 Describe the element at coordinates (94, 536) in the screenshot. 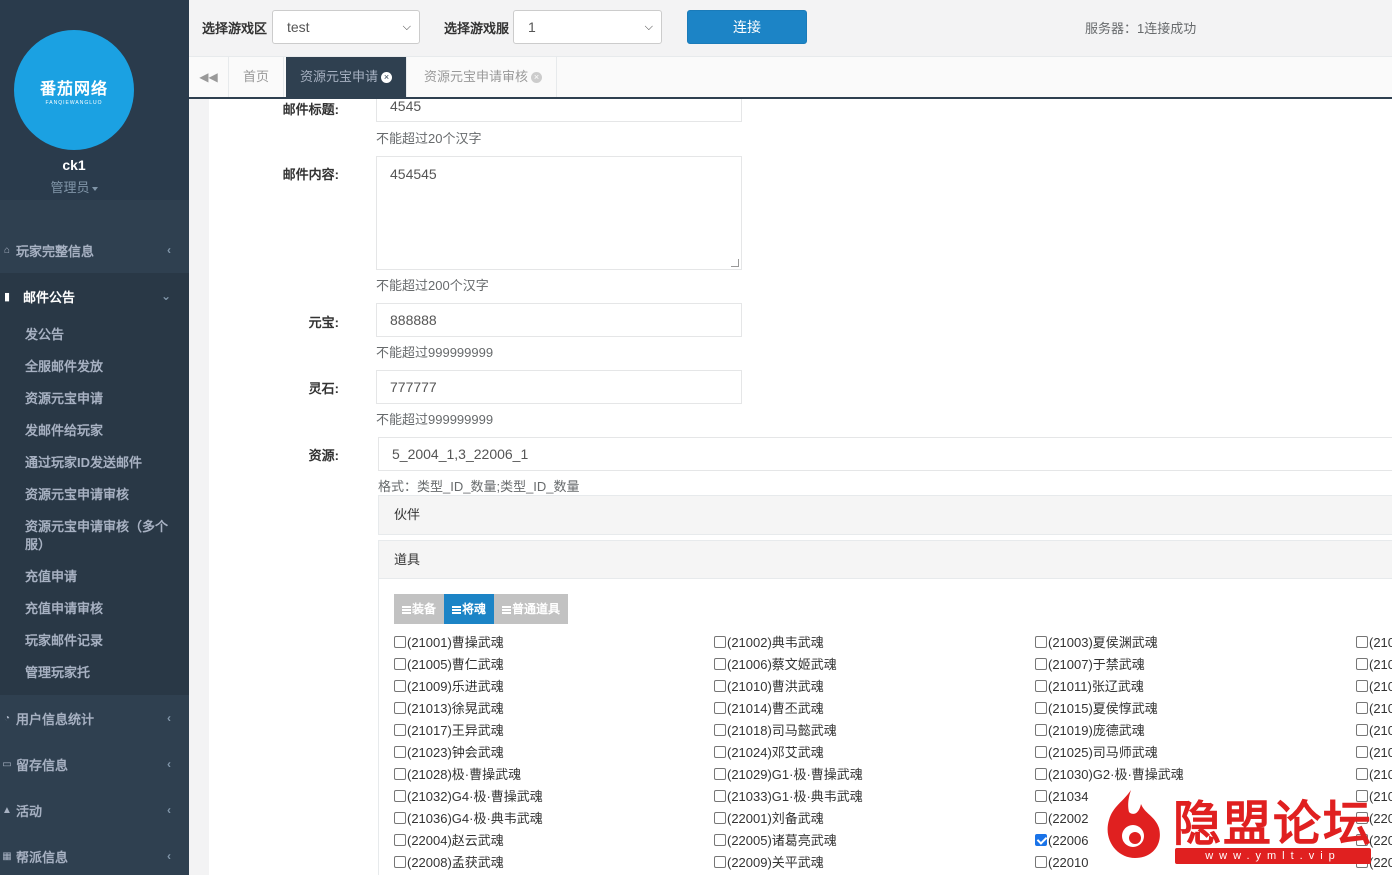

I see `submenu-item: 资源元宝申请审核（多个服）` at that location.